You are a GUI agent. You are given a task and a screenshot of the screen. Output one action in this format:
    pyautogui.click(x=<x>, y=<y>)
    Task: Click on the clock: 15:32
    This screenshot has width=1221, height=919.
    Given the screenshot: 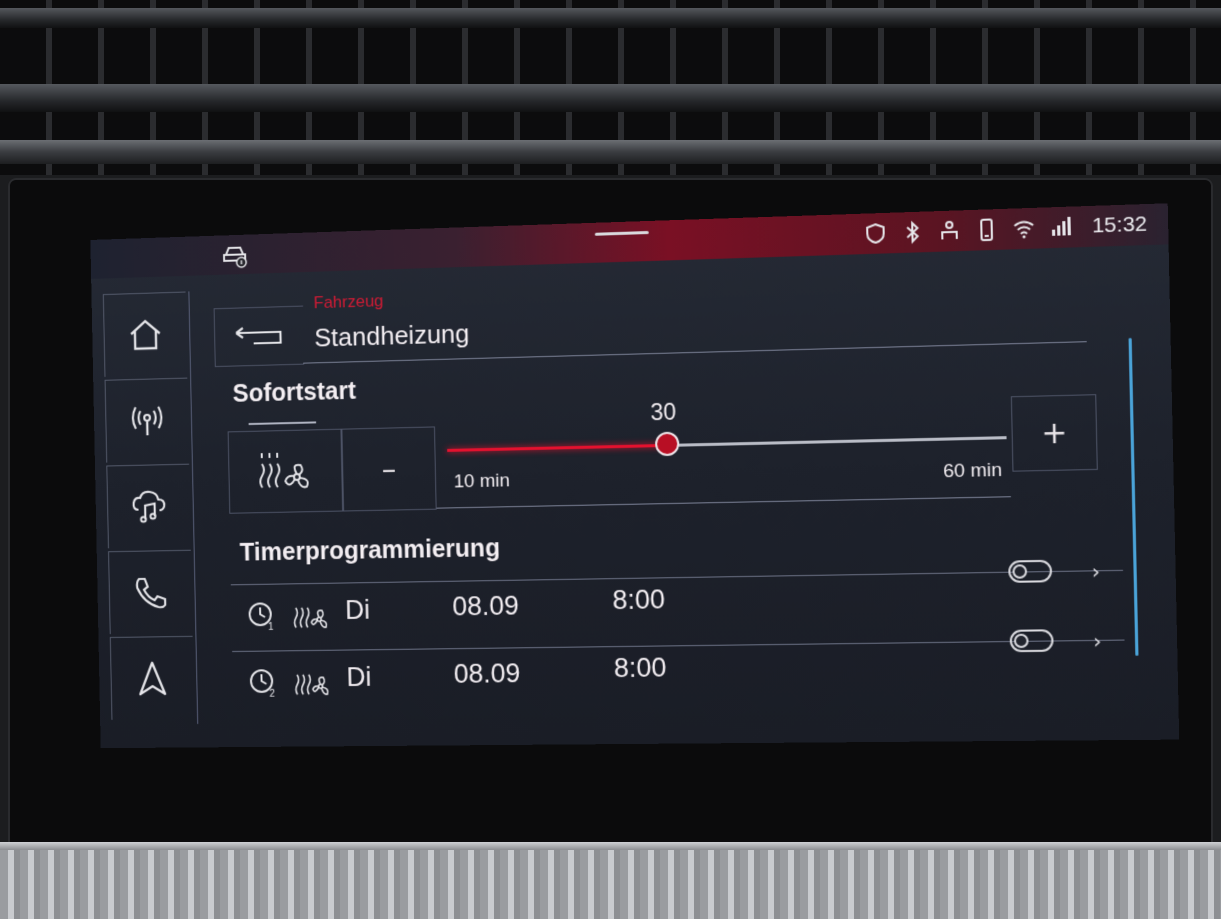 What is the action you would take?
    pyautogui.click(x=1119, y=225)
    